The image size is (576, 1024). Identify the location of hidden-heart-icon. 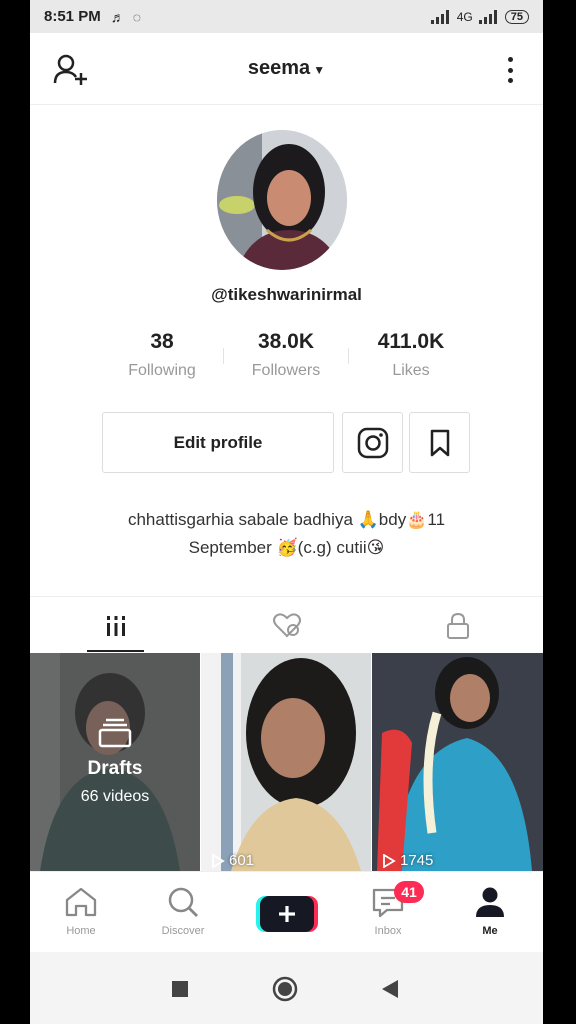
(286, 624).